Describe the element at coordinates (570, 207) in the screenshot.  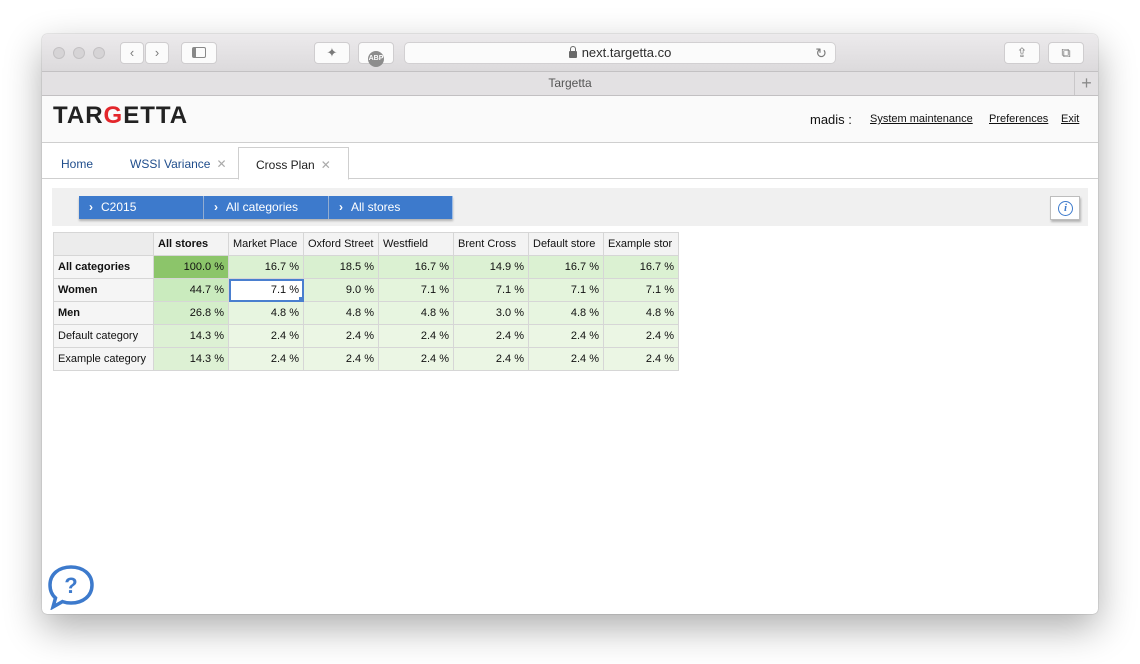
I see `filter-bar: › C2015 › All categories › All stores i` at that location.